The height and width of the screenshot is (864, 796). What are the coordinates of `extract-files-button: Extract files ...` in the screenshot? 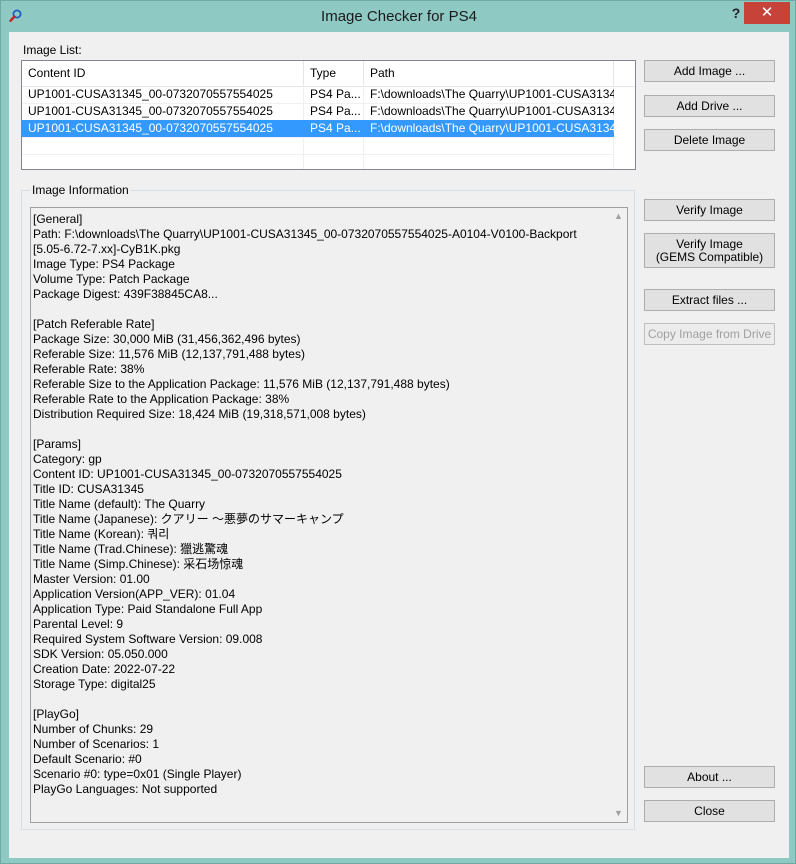 It's located at (709, 300).